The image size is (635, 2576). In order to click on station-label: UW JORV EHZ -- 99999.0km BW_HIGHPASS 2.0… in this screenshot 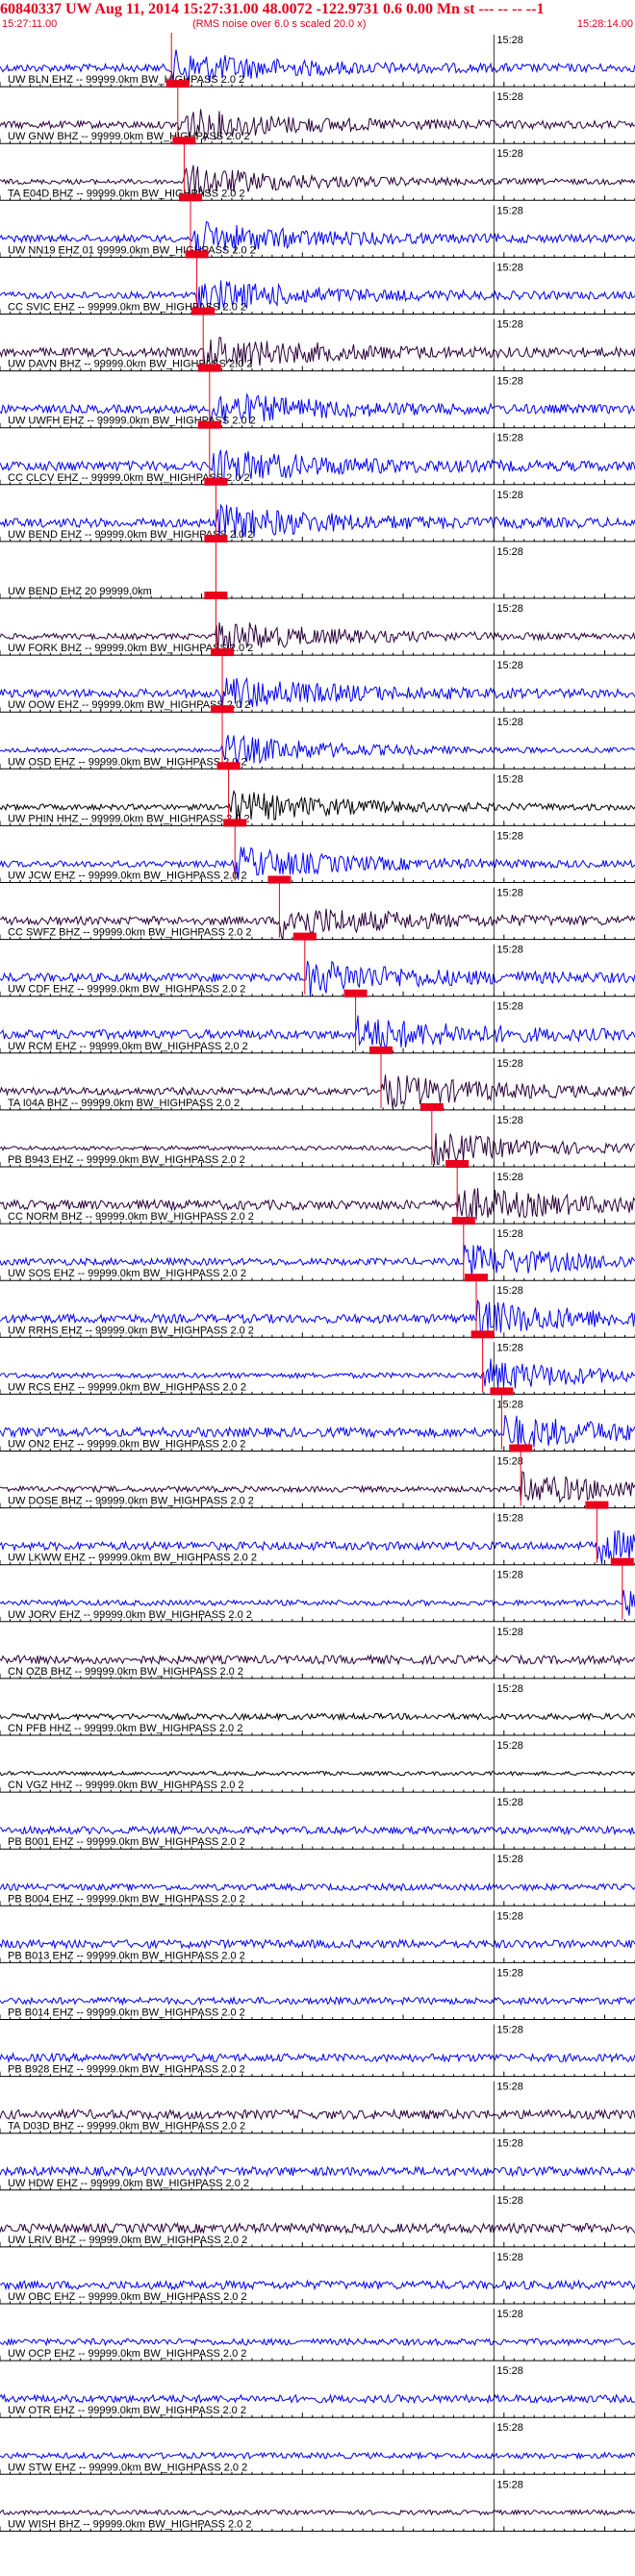, I will do `click(130, 1615)`.